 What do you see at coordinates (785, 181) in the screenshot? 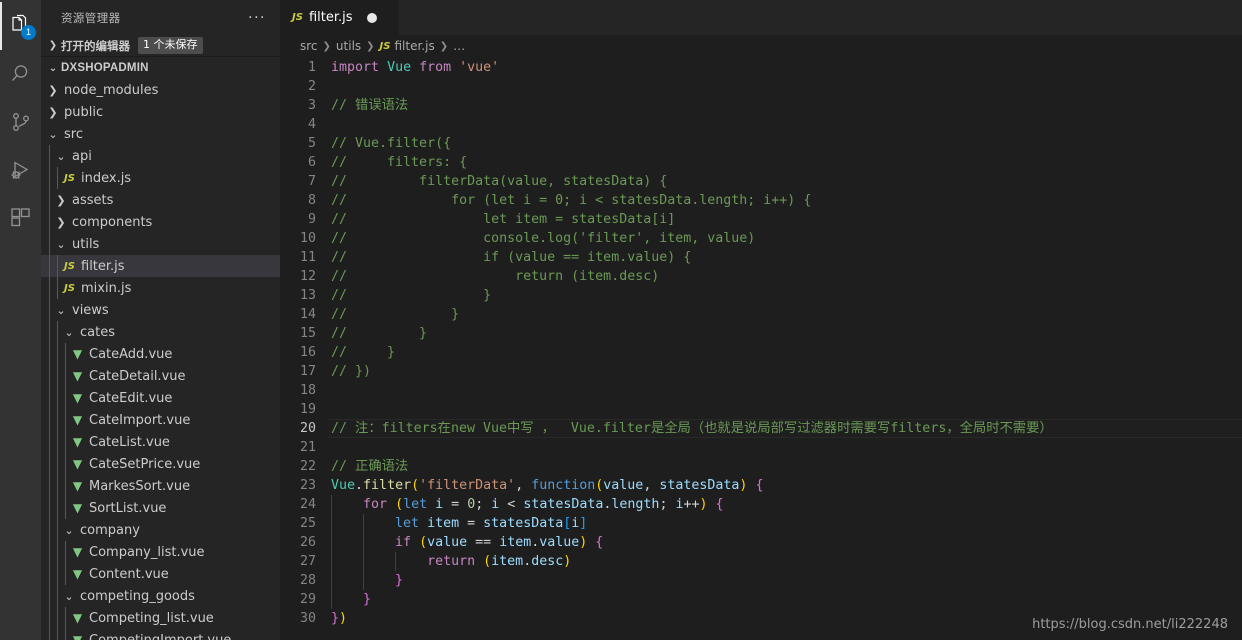
I see `code-line: // filterData(value, statesData) {` at bounding box center [785, 181].